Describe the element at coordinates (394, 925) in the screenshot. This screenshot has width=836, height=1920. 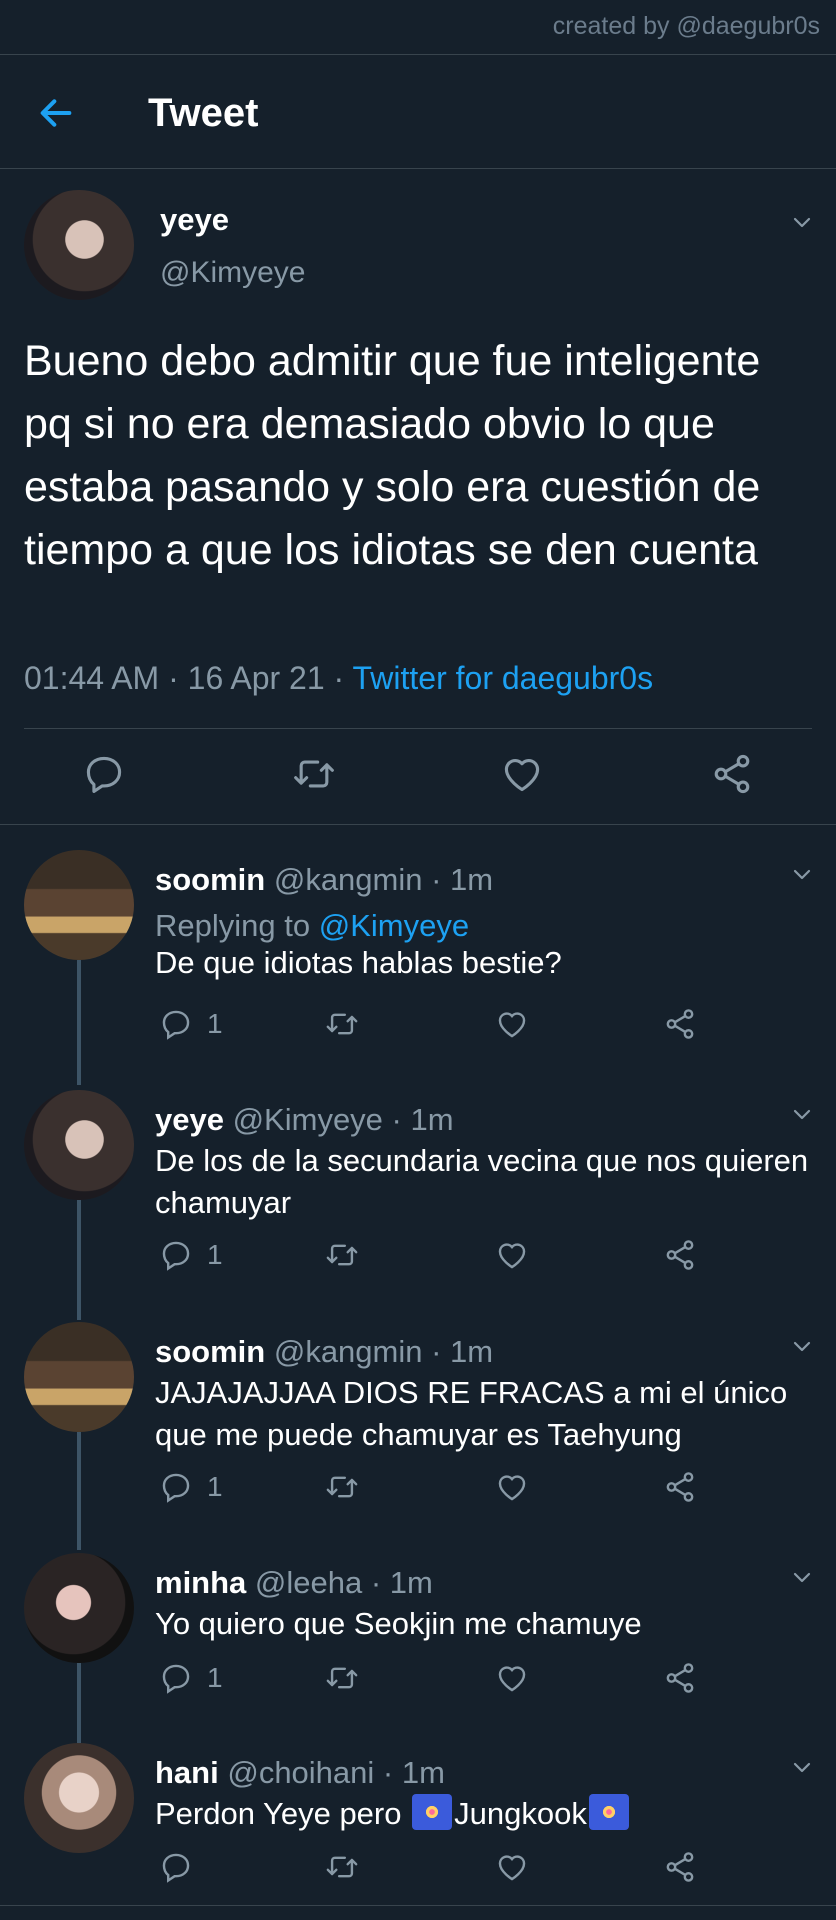
I see `replying-to-link: @Kimyeye` at that location.